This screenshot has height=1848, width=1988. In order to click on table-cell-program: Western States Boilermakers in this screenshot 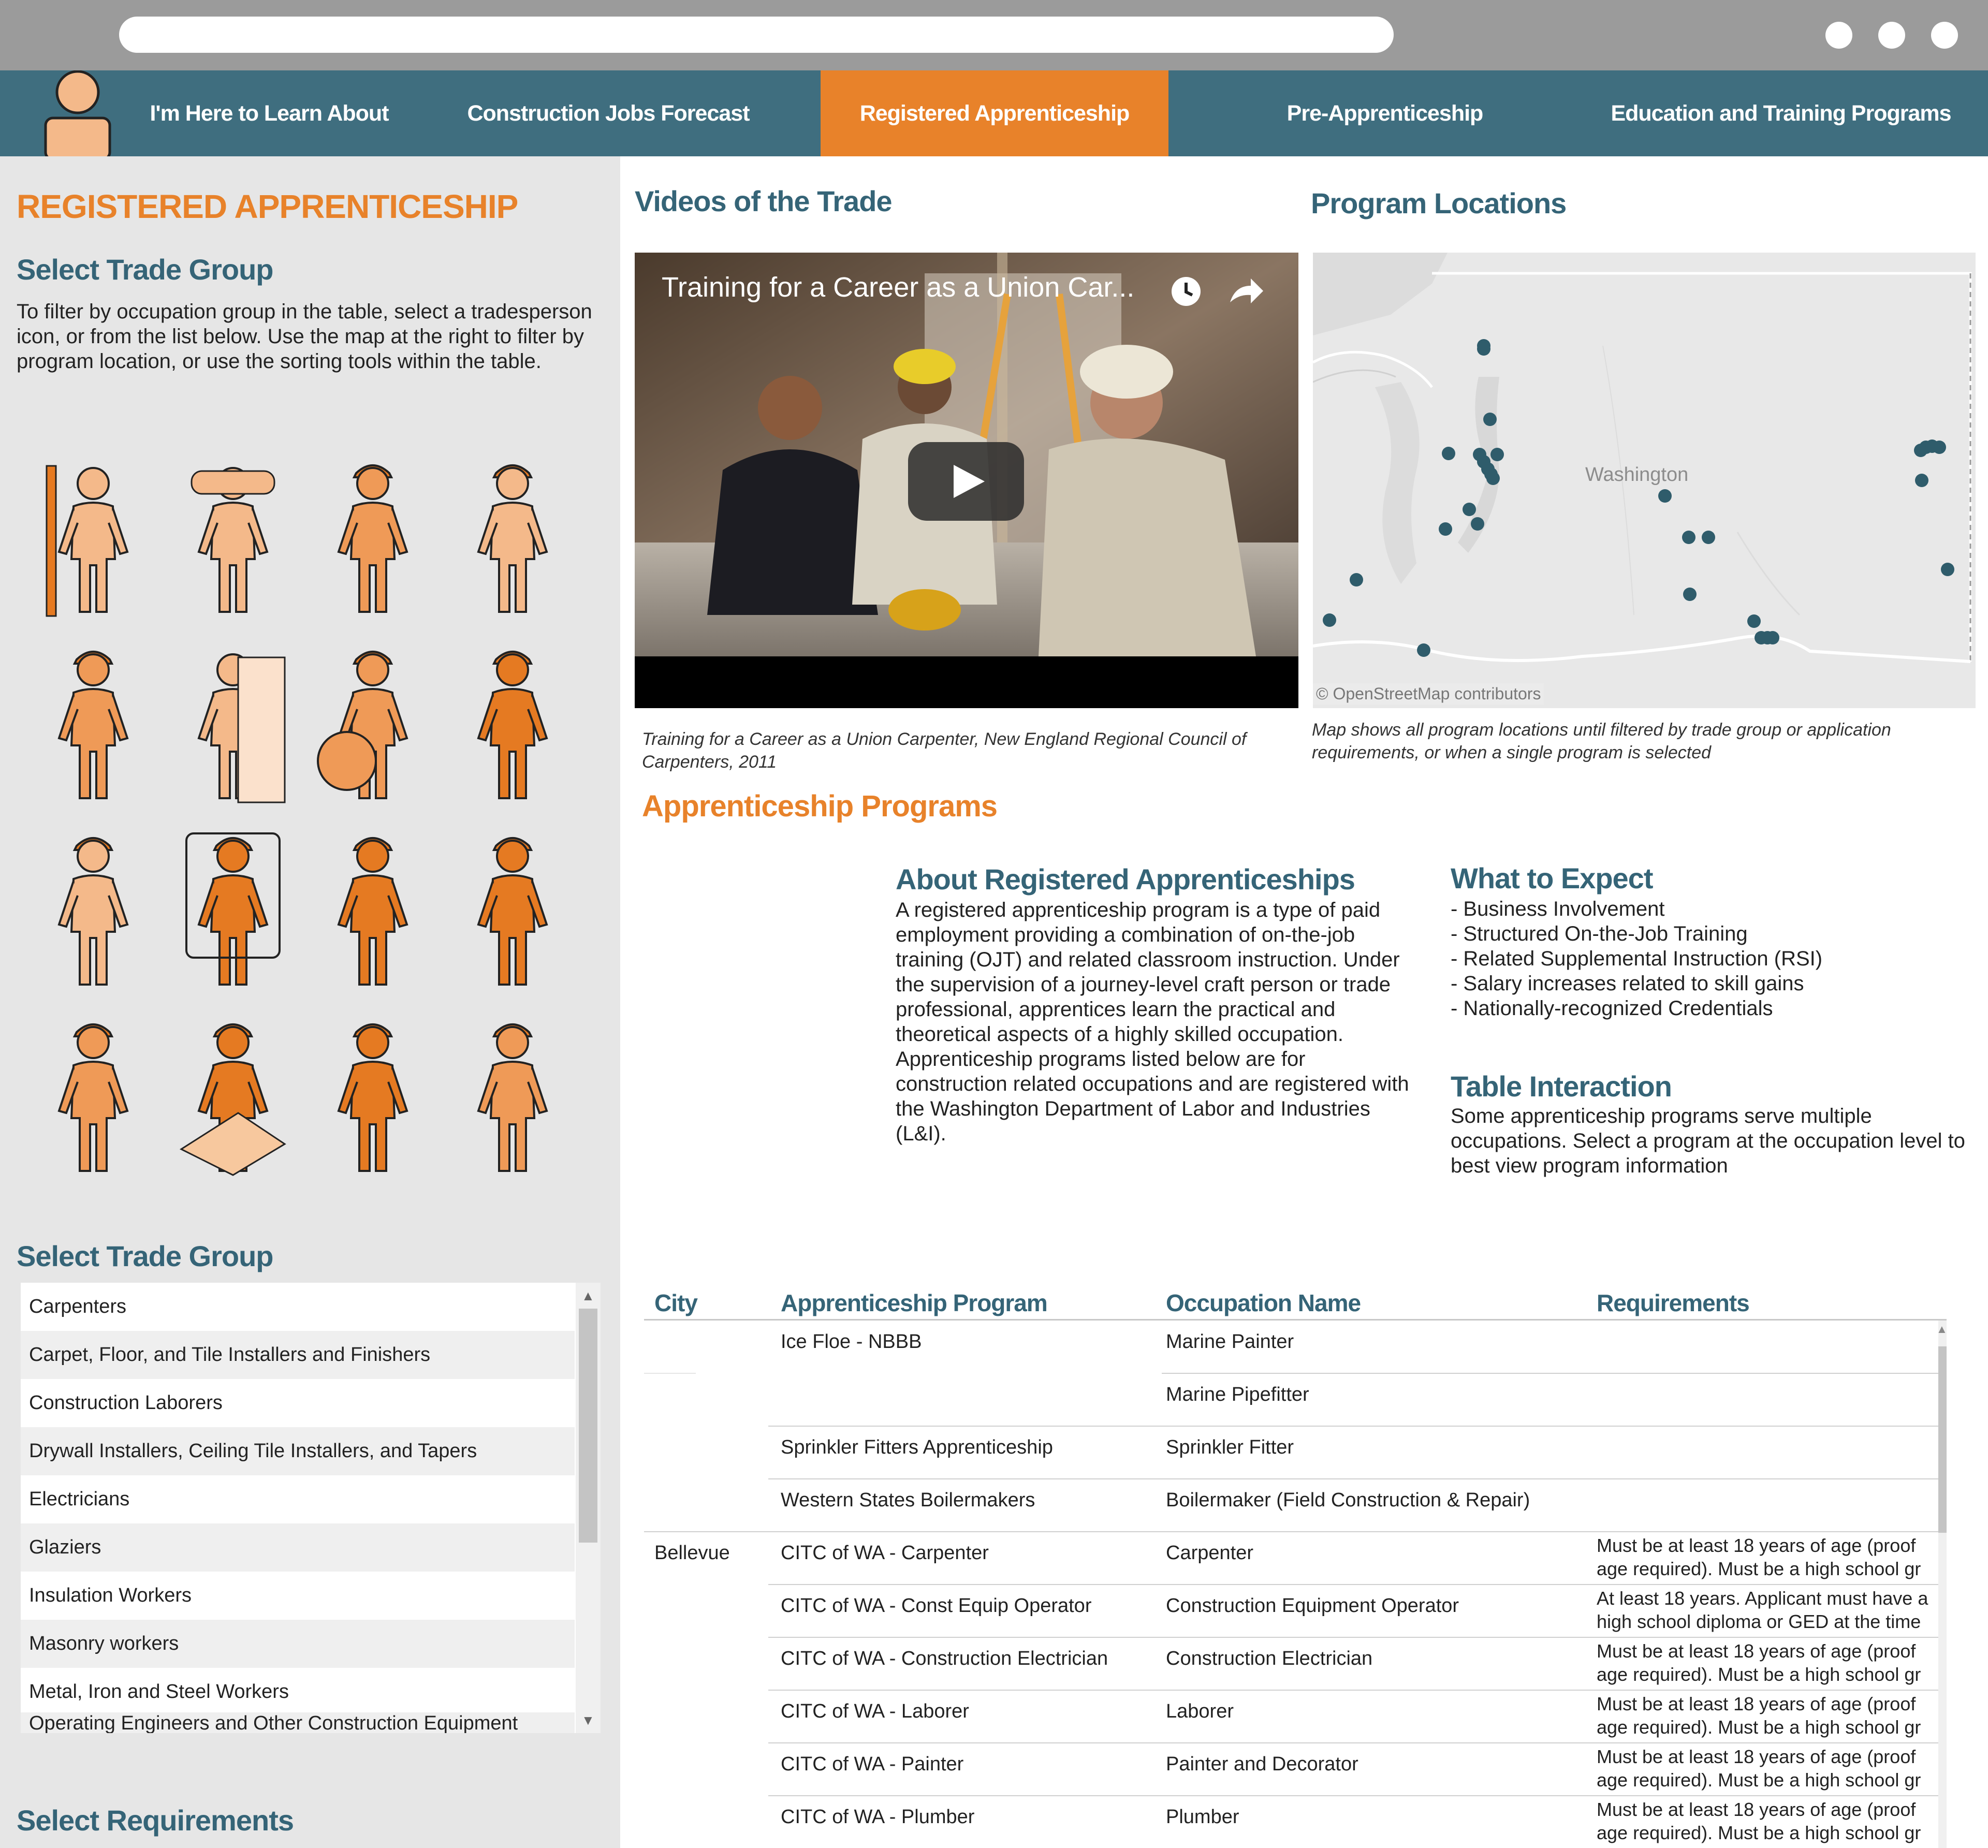, I will do `click(908, 1501)`.